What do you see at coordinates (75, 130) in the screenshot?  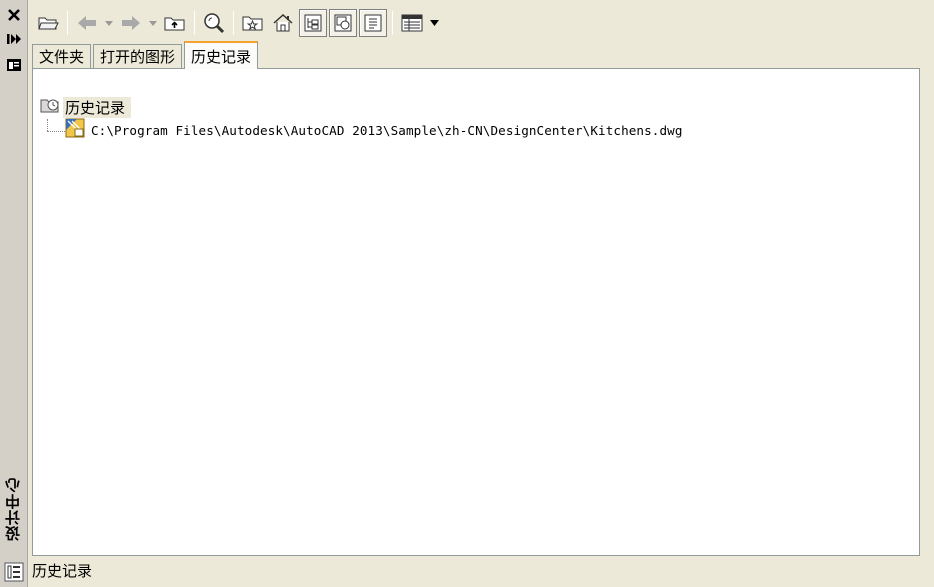 I see `dwg-file-icon` at bounding box center [75, 130].